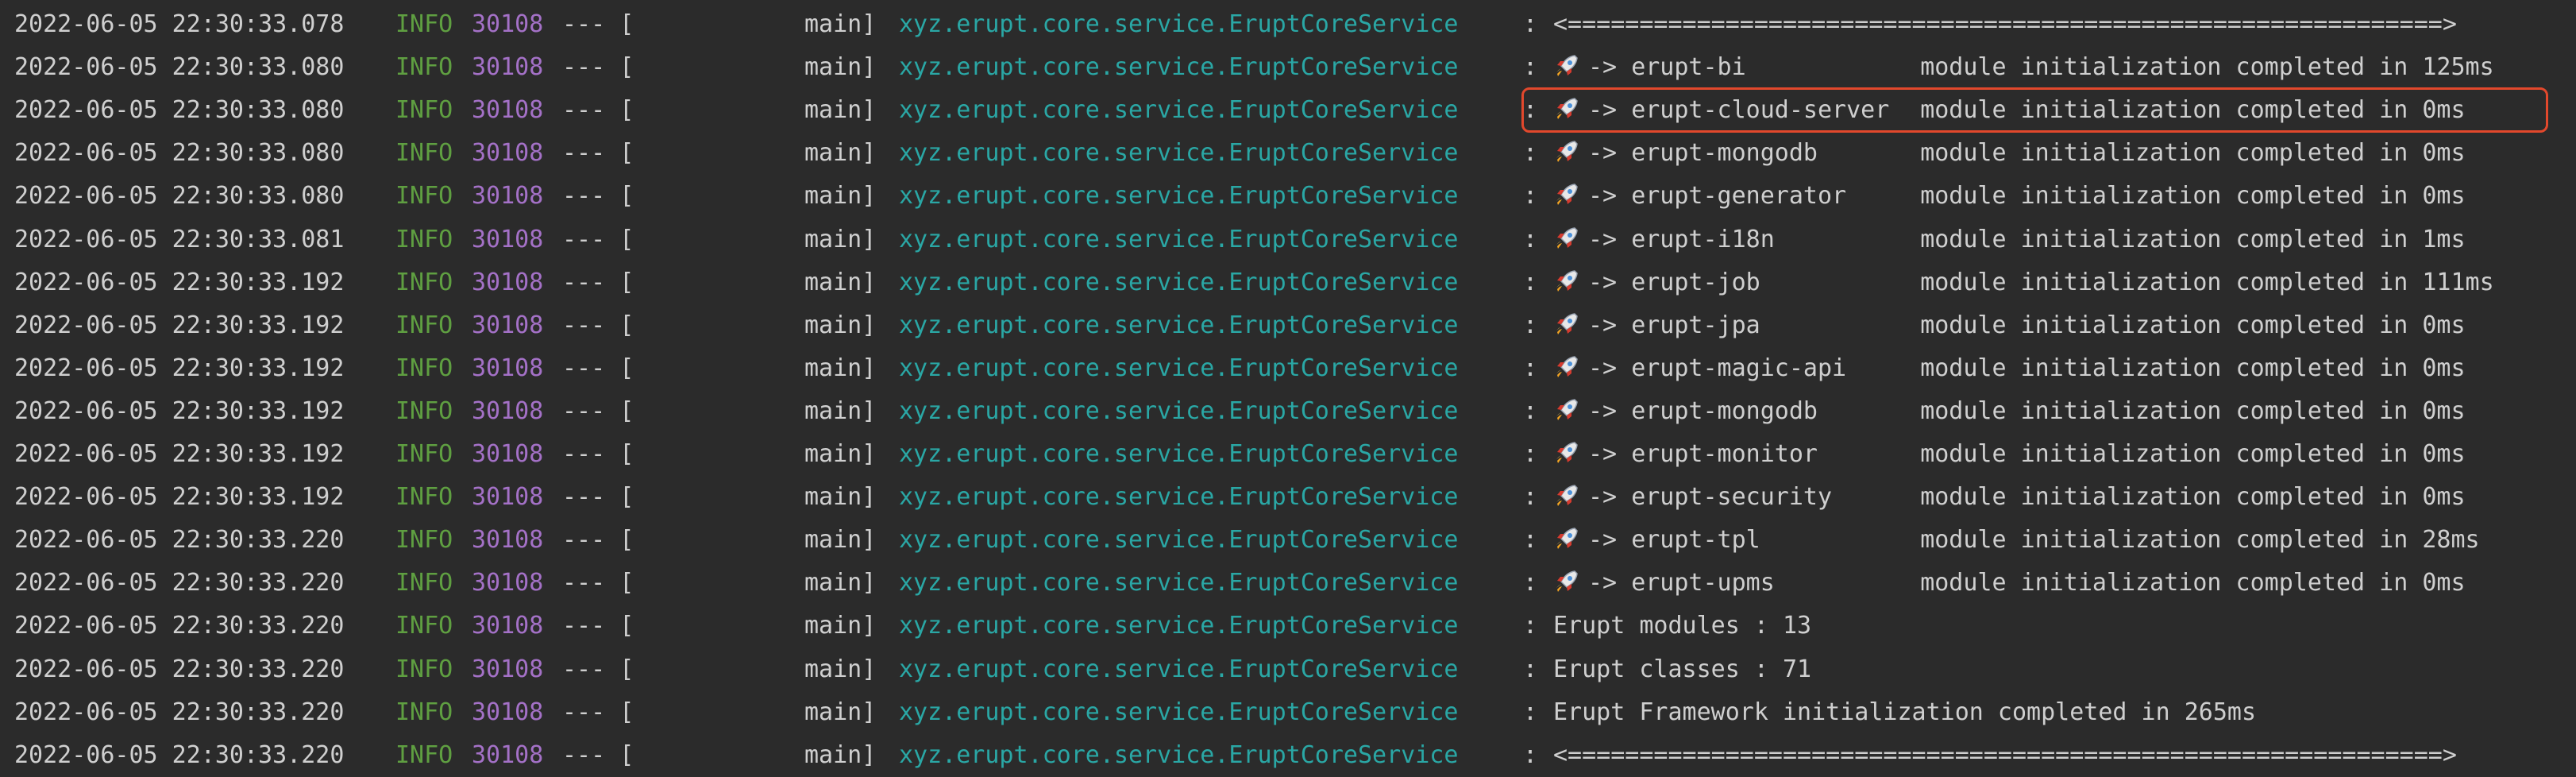  Describe the element at coordinates (1682, 669) in the screenshot. I see `log-message: Erupt classes : 71` at that location.